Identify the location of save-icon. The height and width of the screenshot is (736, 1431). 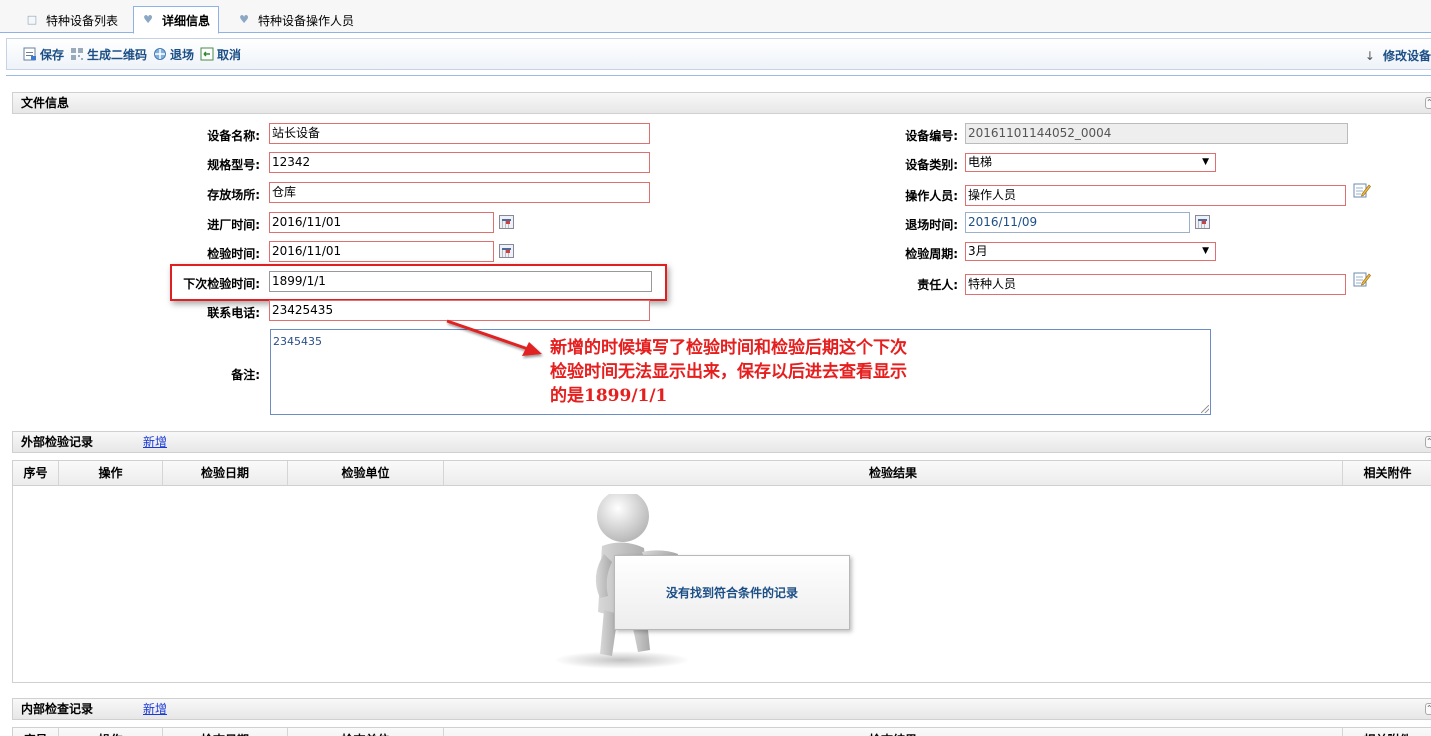
(29, 54).